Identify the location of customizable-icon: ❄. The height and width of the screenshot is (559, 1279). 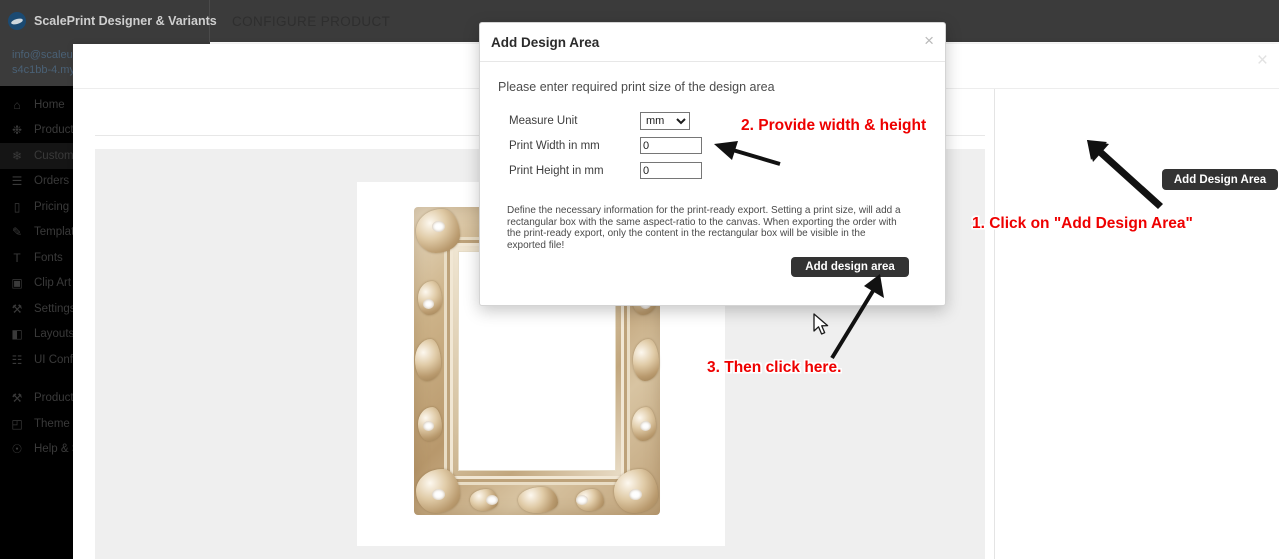
(17, 155).